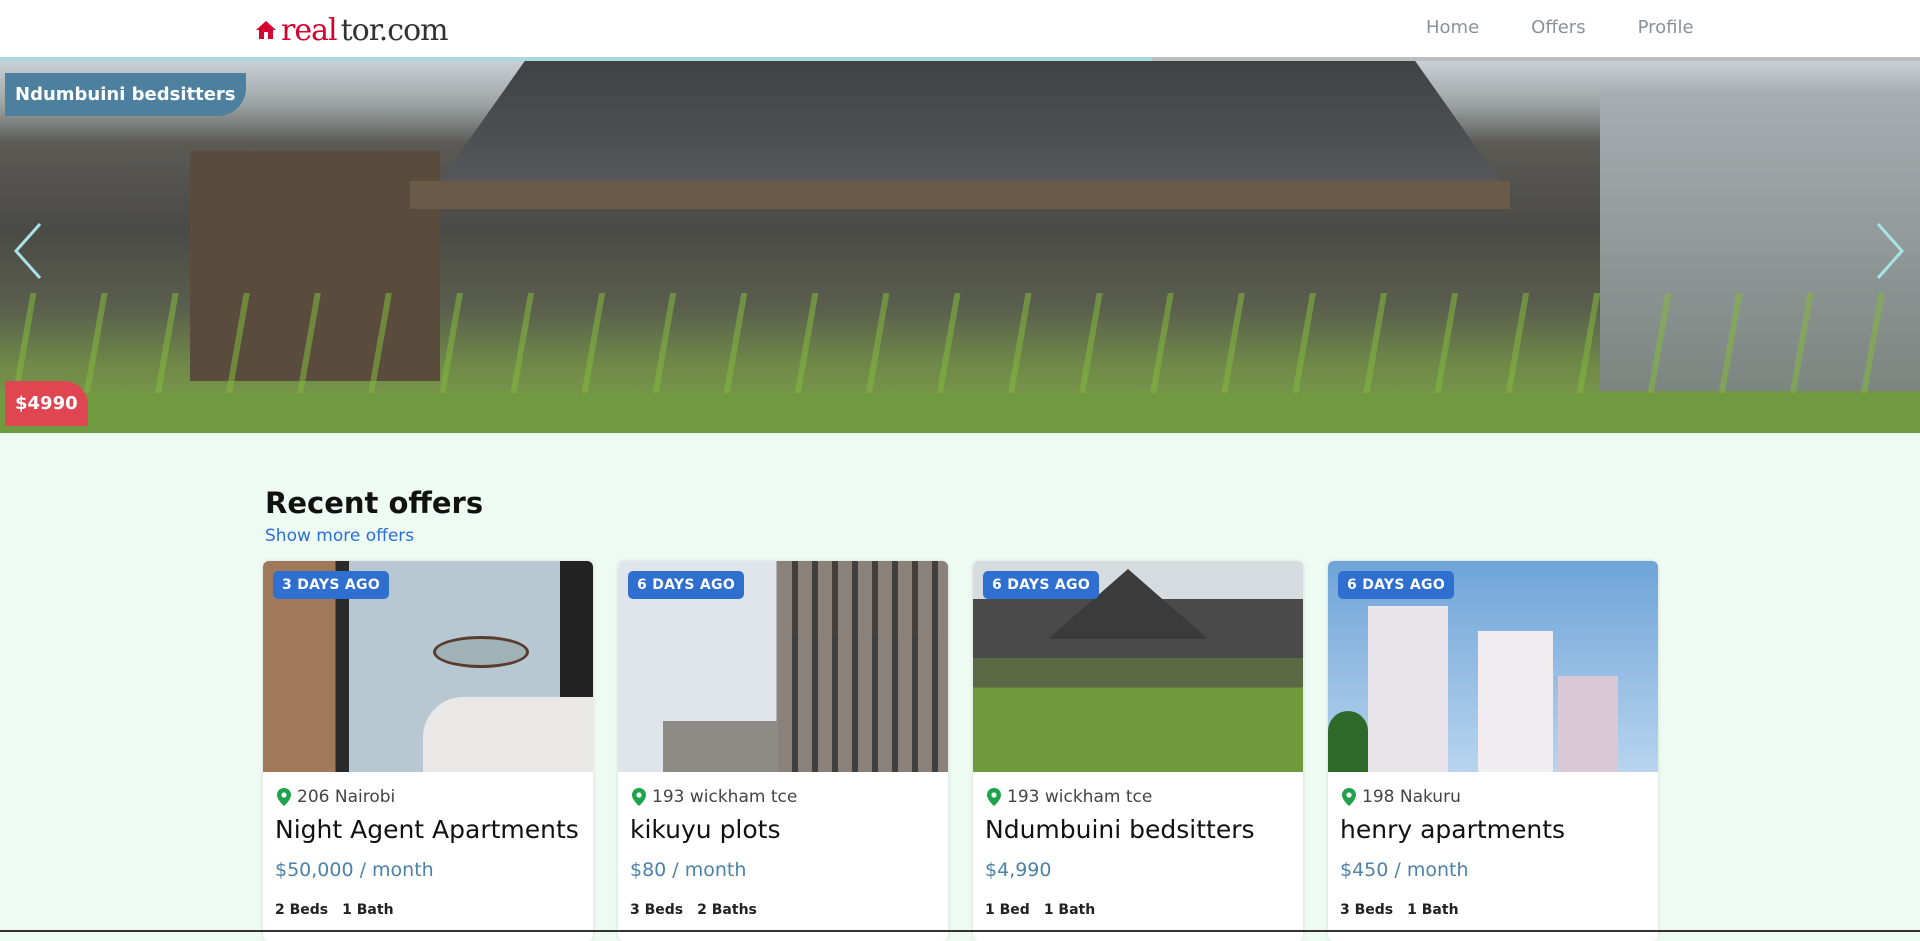  What do you see at coordinates (1007, 910) in the screenshot?
I see `beds-count: 1 Bed` at bounding box center [1007, 910].